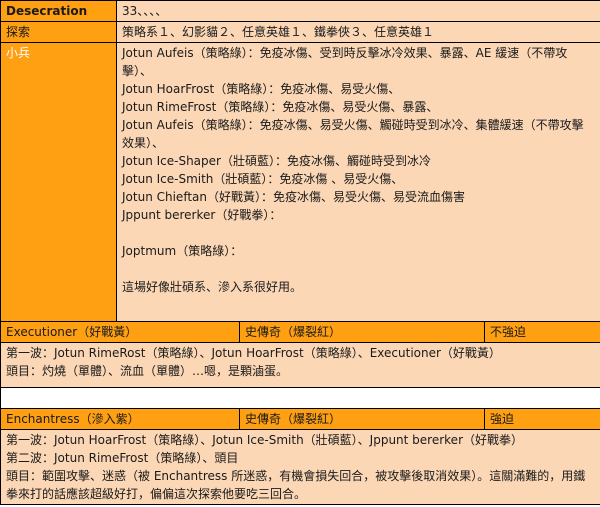 This screenshot has width=600, height=507. What do you see at coordinates (212, 287) in the screenshot?
I see `minion-line: 這場好像壯碩系、滲入系很好用。` at bounding box center [212, 287].